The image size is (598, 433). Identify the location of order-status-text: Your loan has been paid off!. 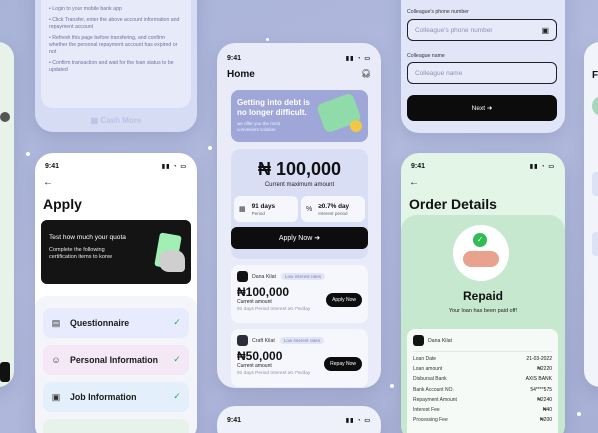
(483, 311).